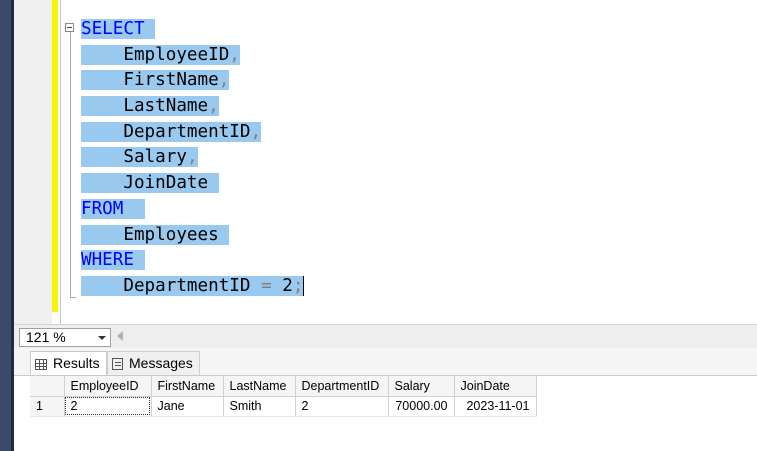 This screenshot has width=757, height=451. What do you see at coordinates (155, 234) in the screenshot?
I see `sql-identifier: Employees` at bounding box center [155, 234].